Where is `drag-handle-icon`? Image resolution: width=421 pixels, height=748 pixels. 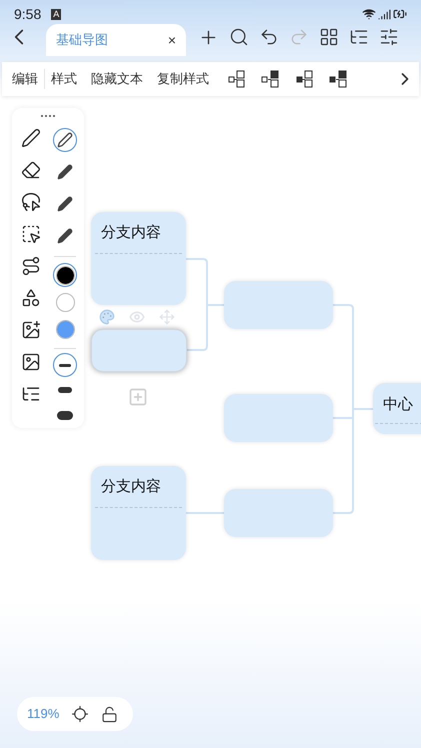
drag-handle-icon is located at coordinates (48, 116).